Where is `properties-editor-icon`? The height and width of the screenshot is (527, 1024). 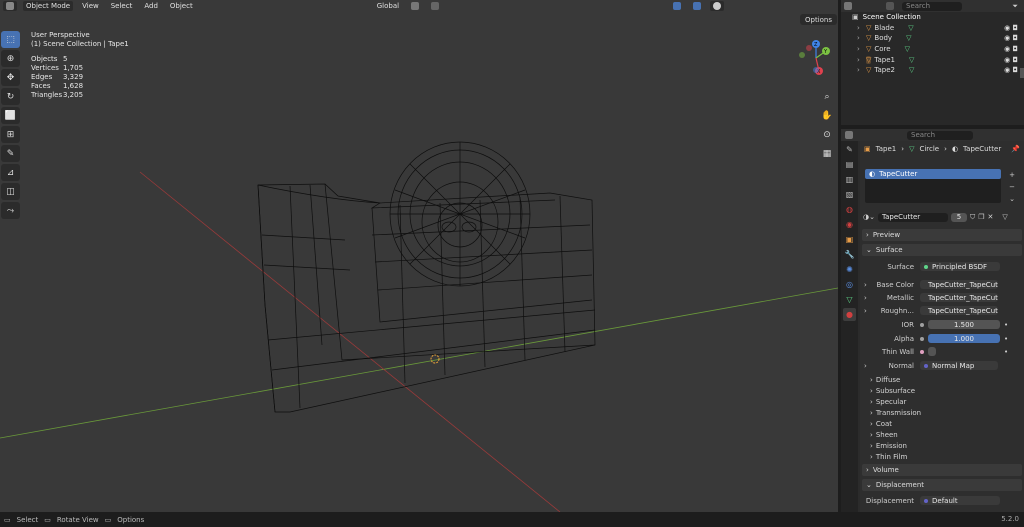
properties-editor-icon is located at coordinates (849, 135).